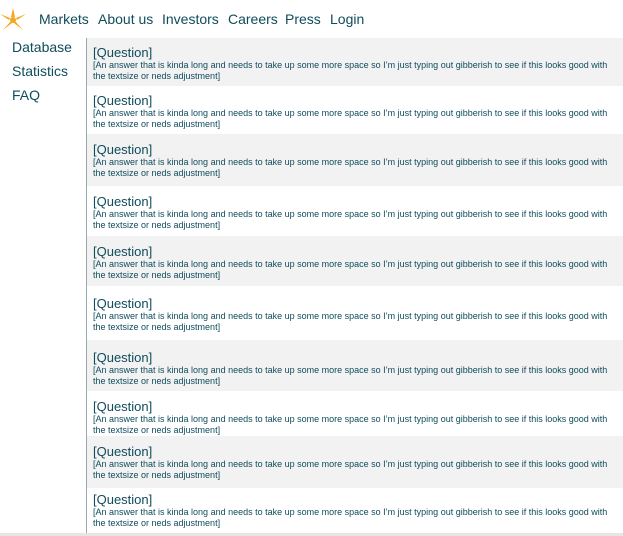  Describe the element at coordinates (40, 71) in the screenshot. I see `sidebar-item-statistics: Statistics` at that location.